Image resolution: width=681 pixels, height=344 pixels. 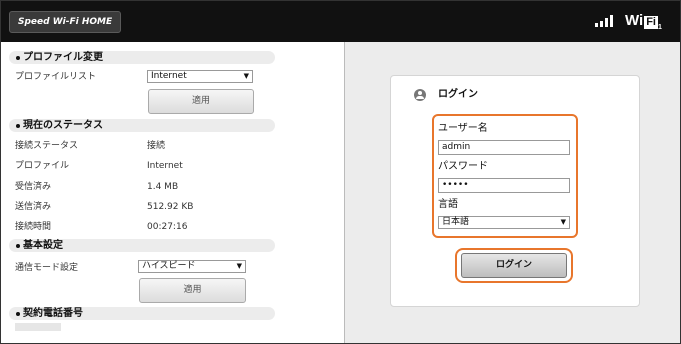 I want to click on login-title: ログイン, so click(x=458, y=94).